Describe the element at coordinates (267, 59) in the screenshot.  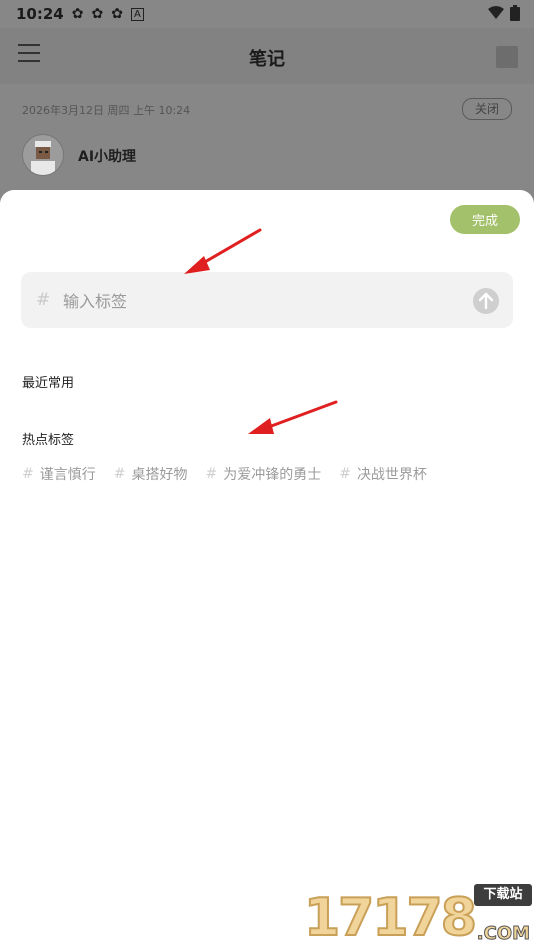
I see `page-title: 笔记` at that location.